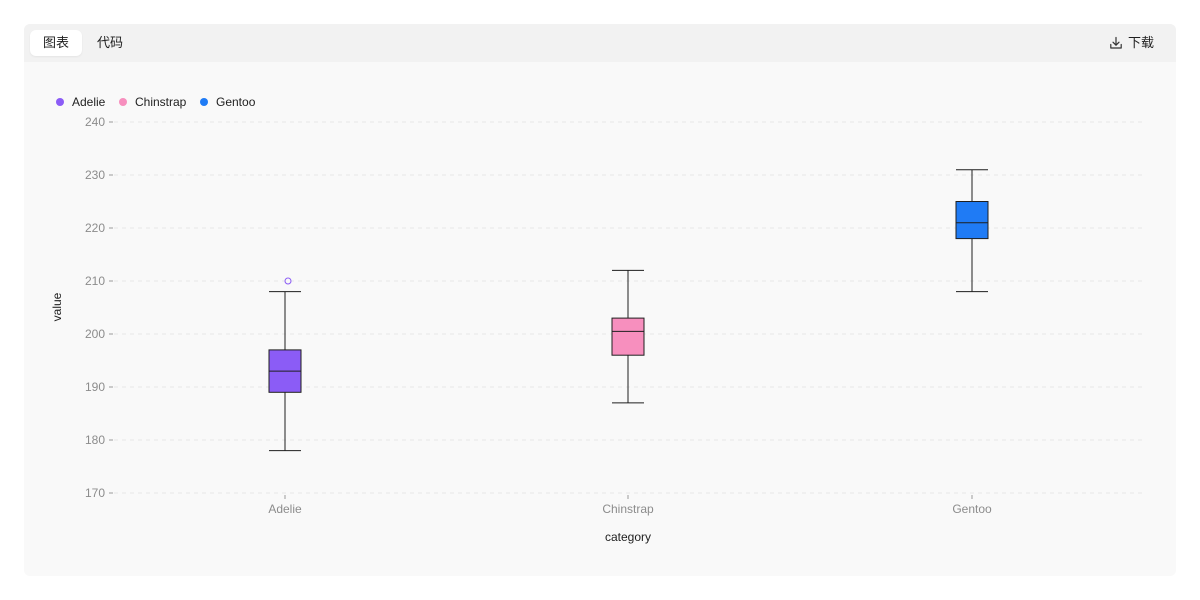 This screenshot has width=1200, height=600. Describe the element at coordinates (57, 306) in the screenshot. I see `y-axis-title: value` at that location.